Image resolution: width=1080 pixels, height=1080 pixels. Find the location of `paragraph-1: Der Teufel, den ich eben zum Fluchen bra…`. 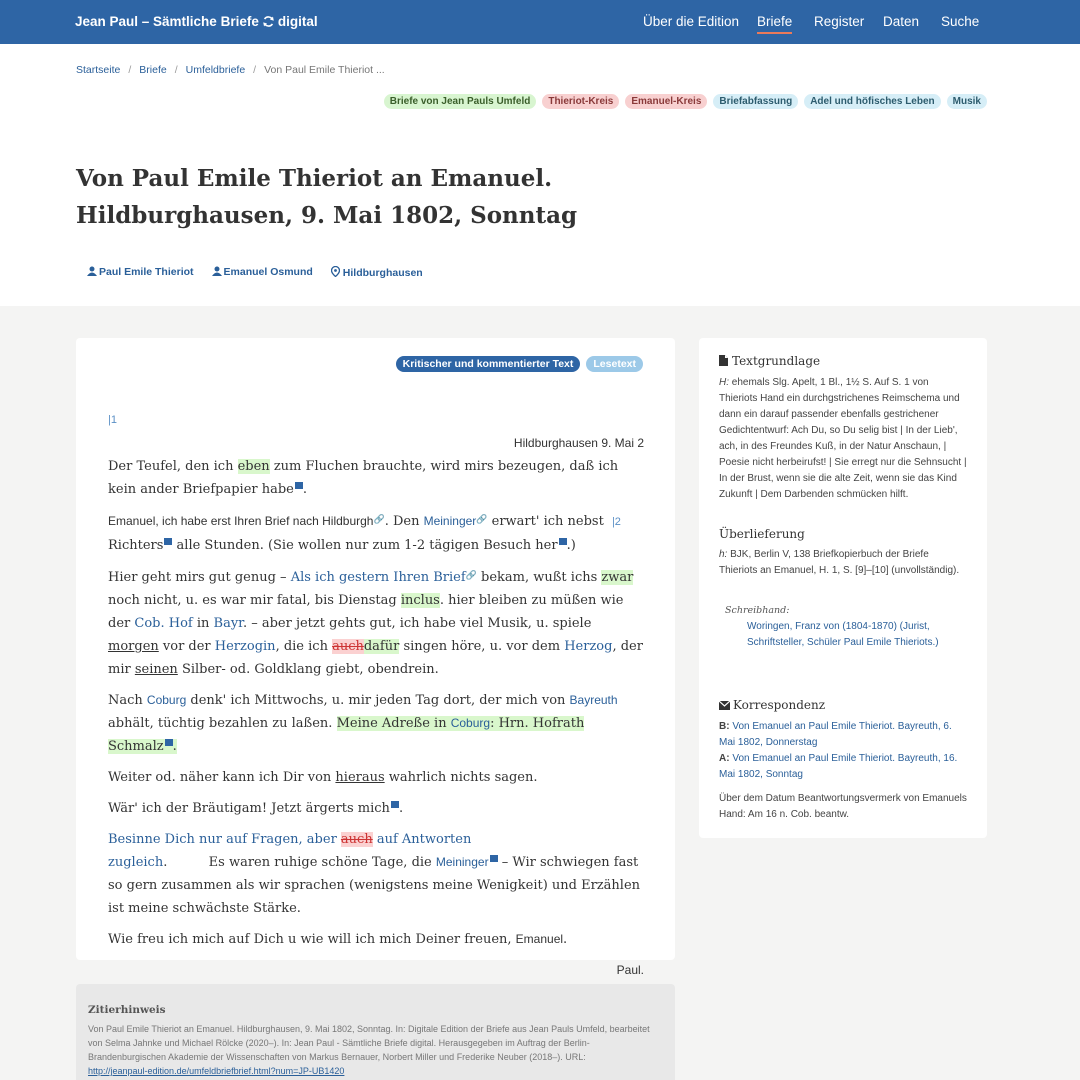

paragraph-1: Der Teufel, den ich eben zum Fluchen bra… is located at coordinates (363, 478).